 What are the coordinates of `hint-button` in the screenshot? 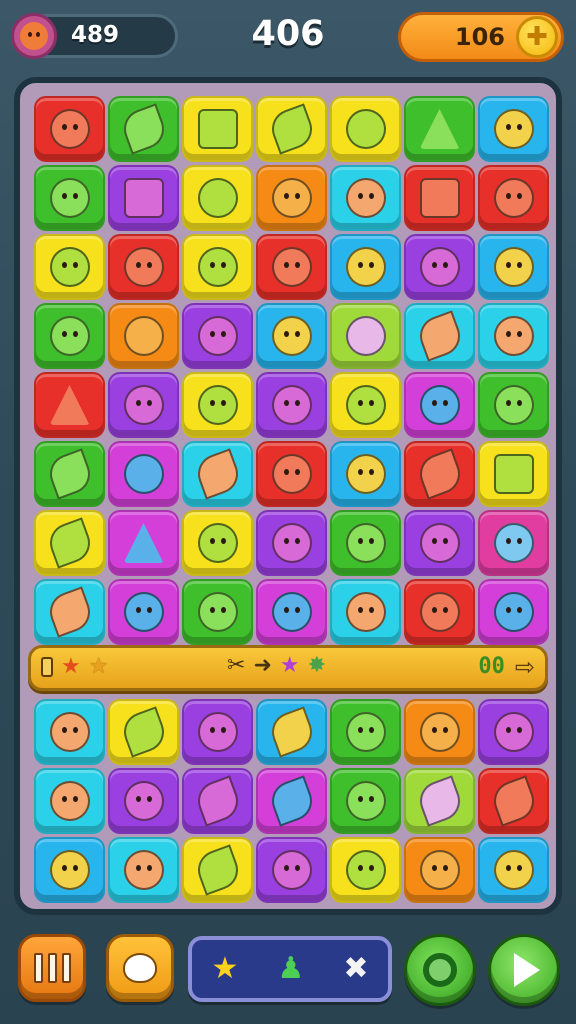 It's located at (140, 968).